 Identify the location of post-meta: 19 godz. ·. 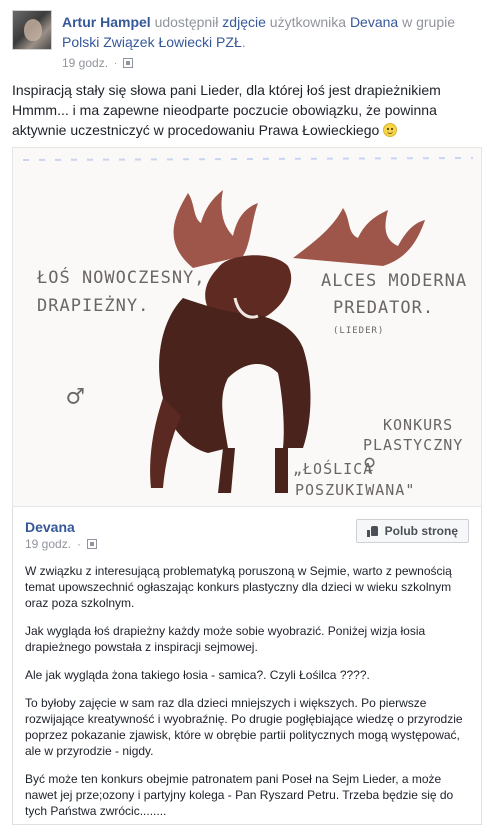
(98, 63).